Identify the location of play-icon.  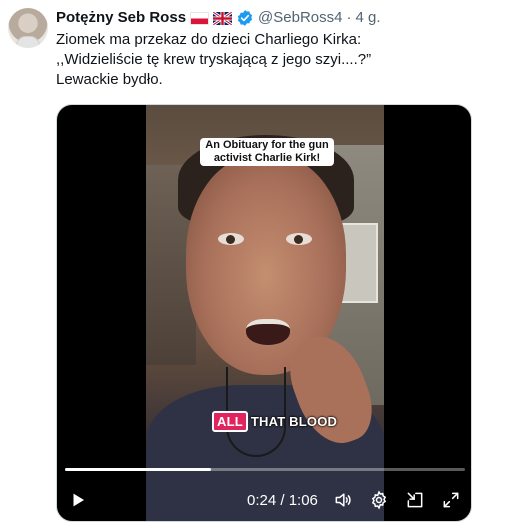
(78, 500).